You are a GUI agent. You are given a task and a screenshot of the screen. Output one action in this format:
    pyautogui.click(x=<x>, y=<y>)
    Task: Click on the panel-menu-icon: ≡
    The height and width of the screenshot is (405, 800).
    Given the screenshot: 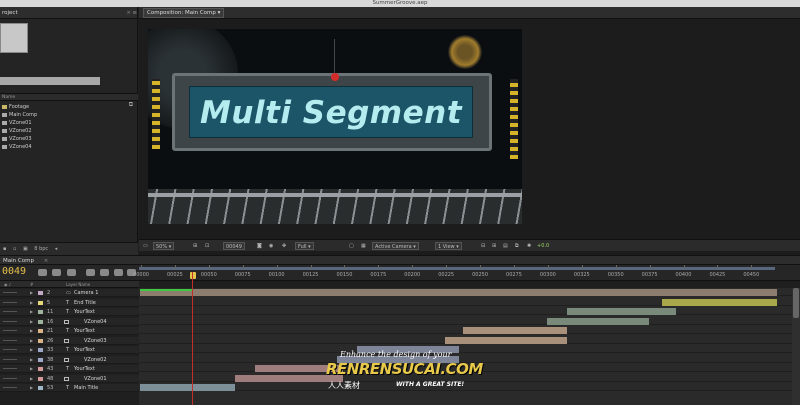 What is the action you would take?
    pyautogui.click(x=134, y=13)
    